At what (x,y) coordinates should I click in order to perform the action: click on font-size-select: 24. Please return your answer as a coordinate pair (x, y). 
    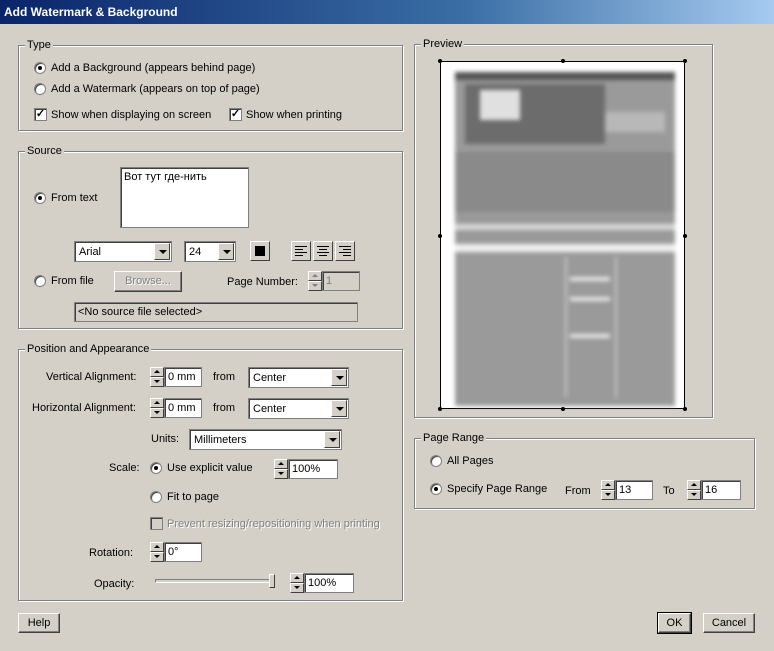
    Looking at the image, I should click on (210, 251).